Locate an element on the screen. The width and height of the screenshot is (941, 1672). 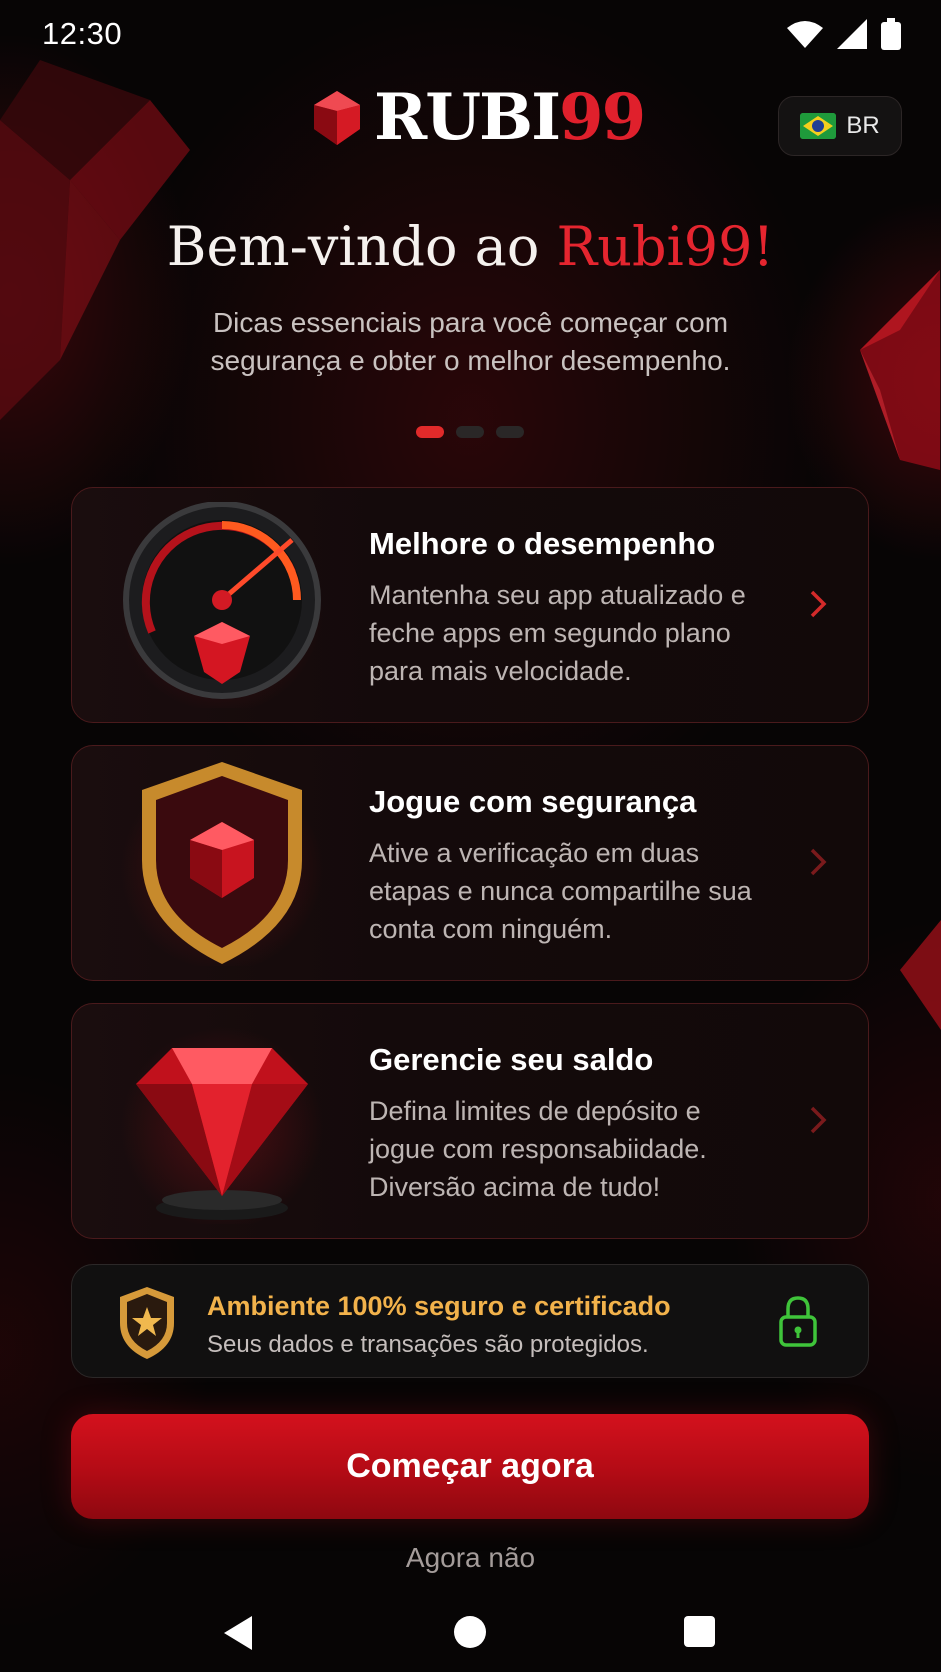
ruby-logo-icon is located at coordinates (337, 118).